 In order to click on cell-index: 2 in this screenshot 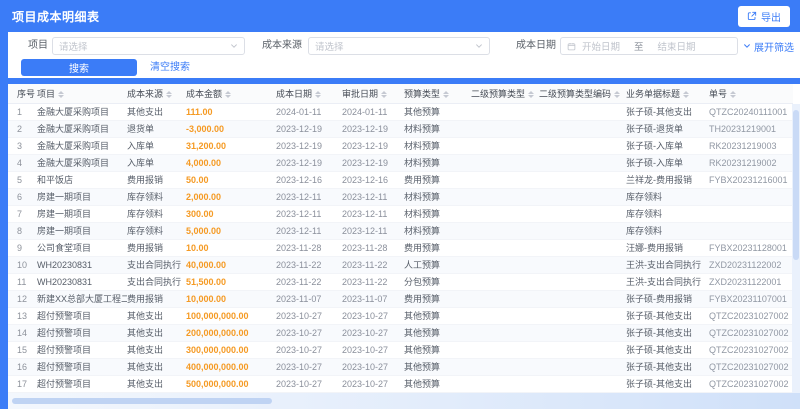, I will do `click(22, 129)`.